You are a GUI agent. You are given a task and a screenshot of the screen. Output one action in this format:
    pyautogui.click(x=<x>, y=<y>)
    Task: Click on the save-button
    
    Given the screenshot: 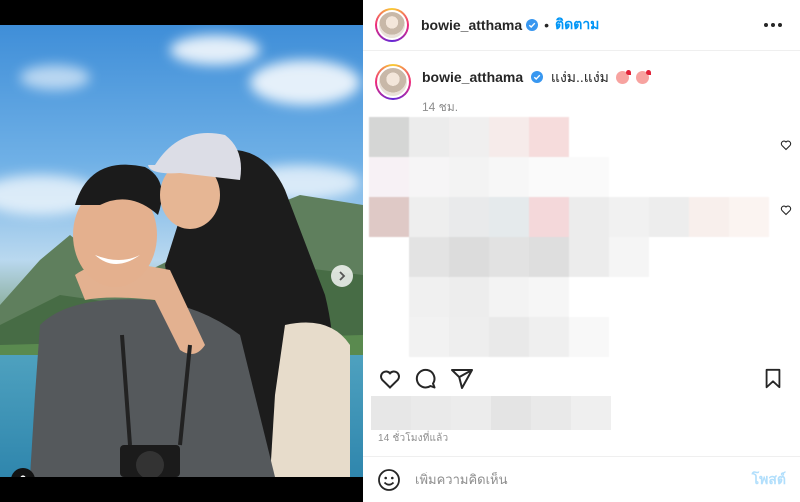 What is the action you would take?
    pyautogui.click(x=773, y=379)
    